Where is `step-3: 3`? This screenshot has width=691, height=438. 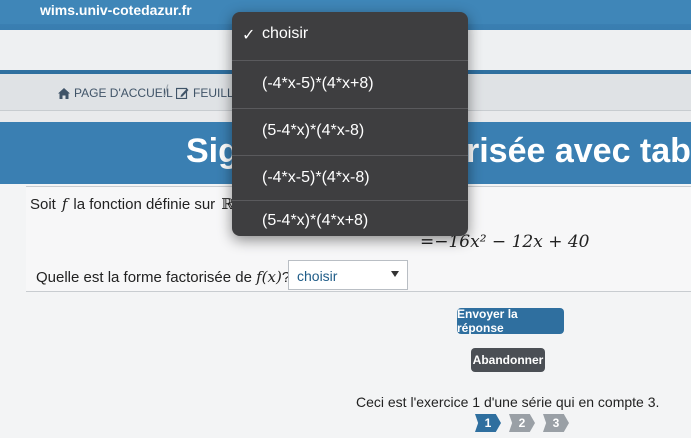
step-3: 3 is located at coordinates (556, 423).